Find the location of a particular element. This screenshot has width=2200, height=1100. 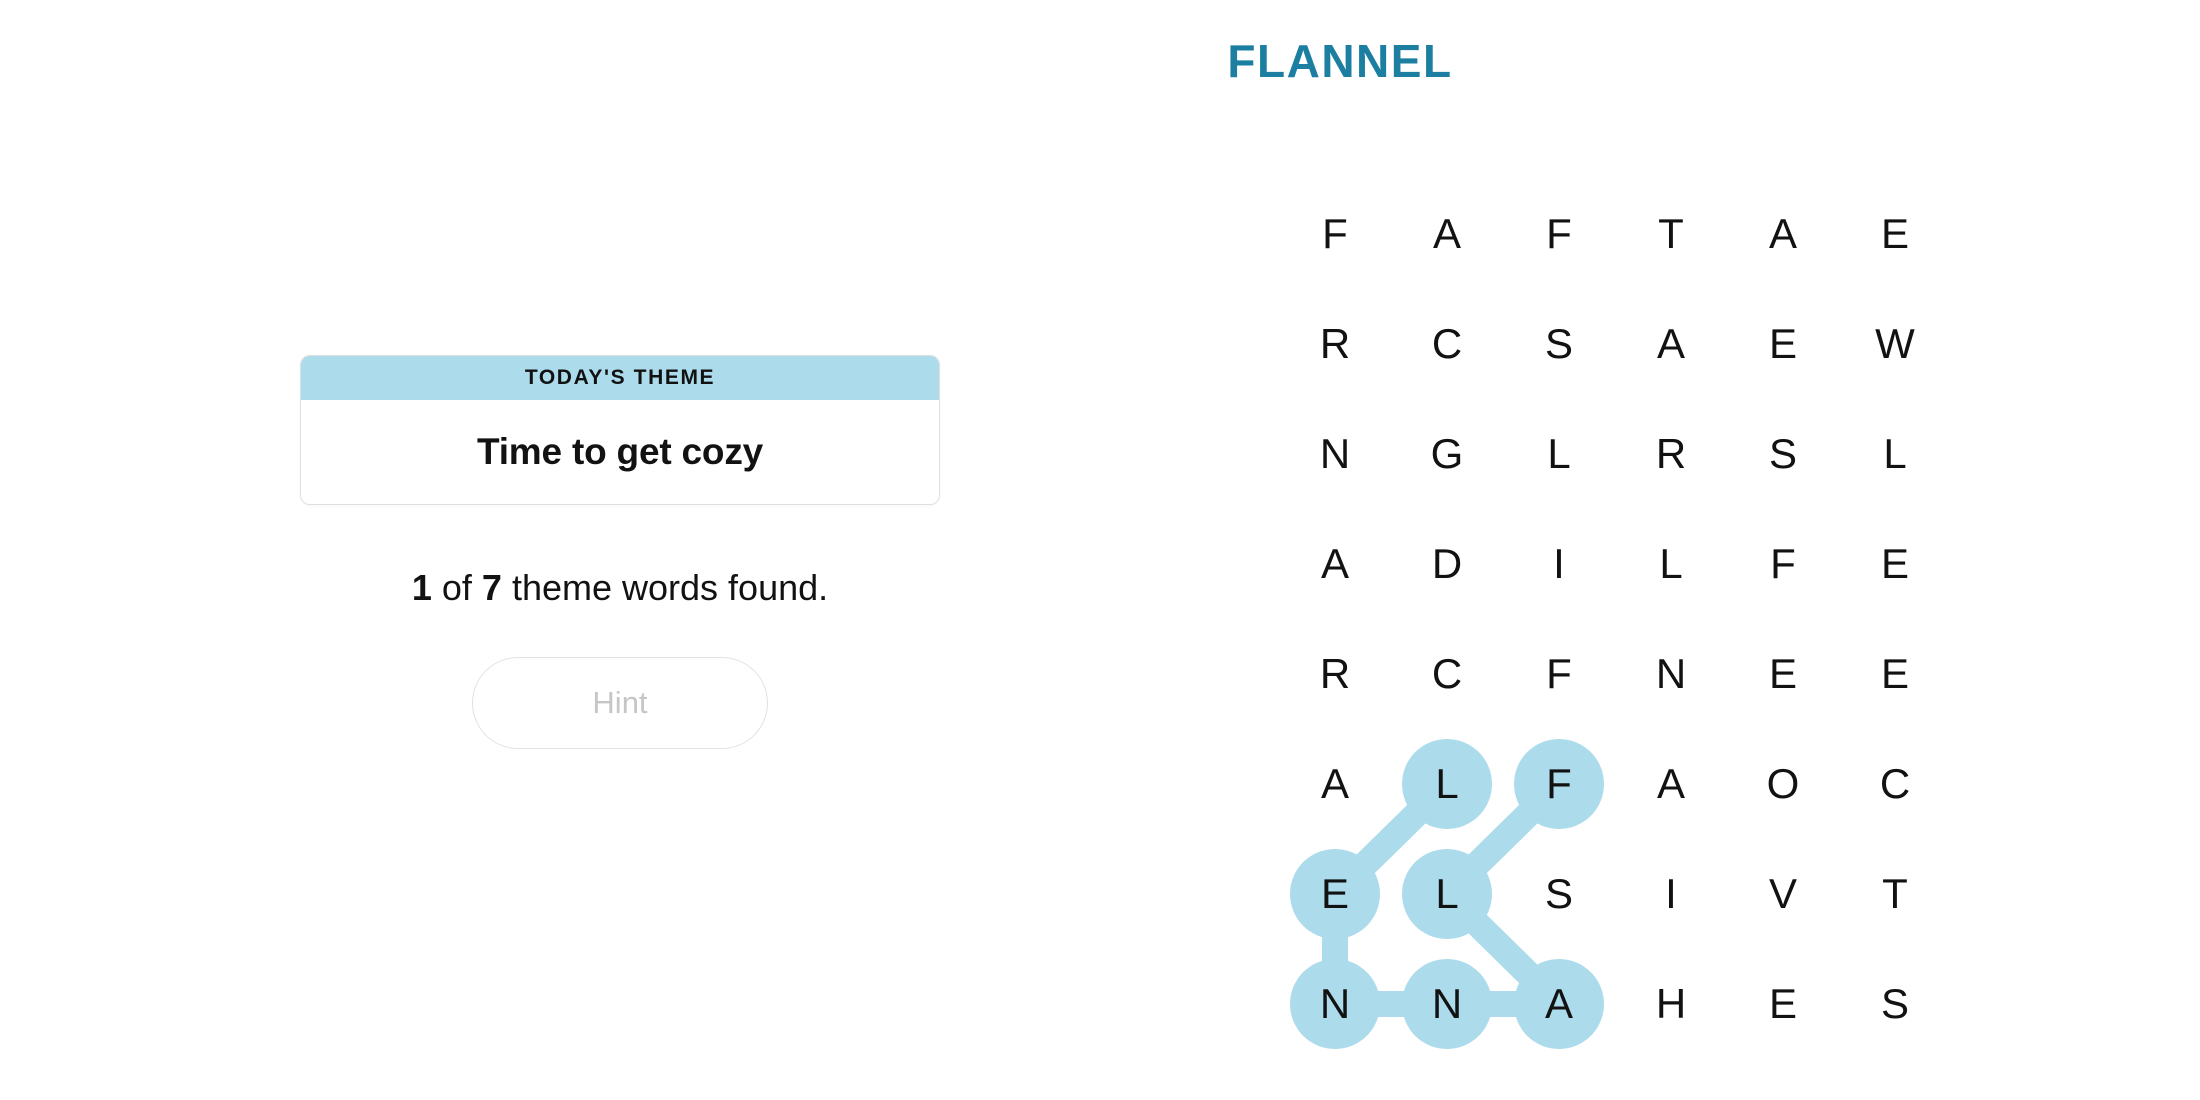

grid-cell-r2c6: W is located at coordinates (1895, 344).